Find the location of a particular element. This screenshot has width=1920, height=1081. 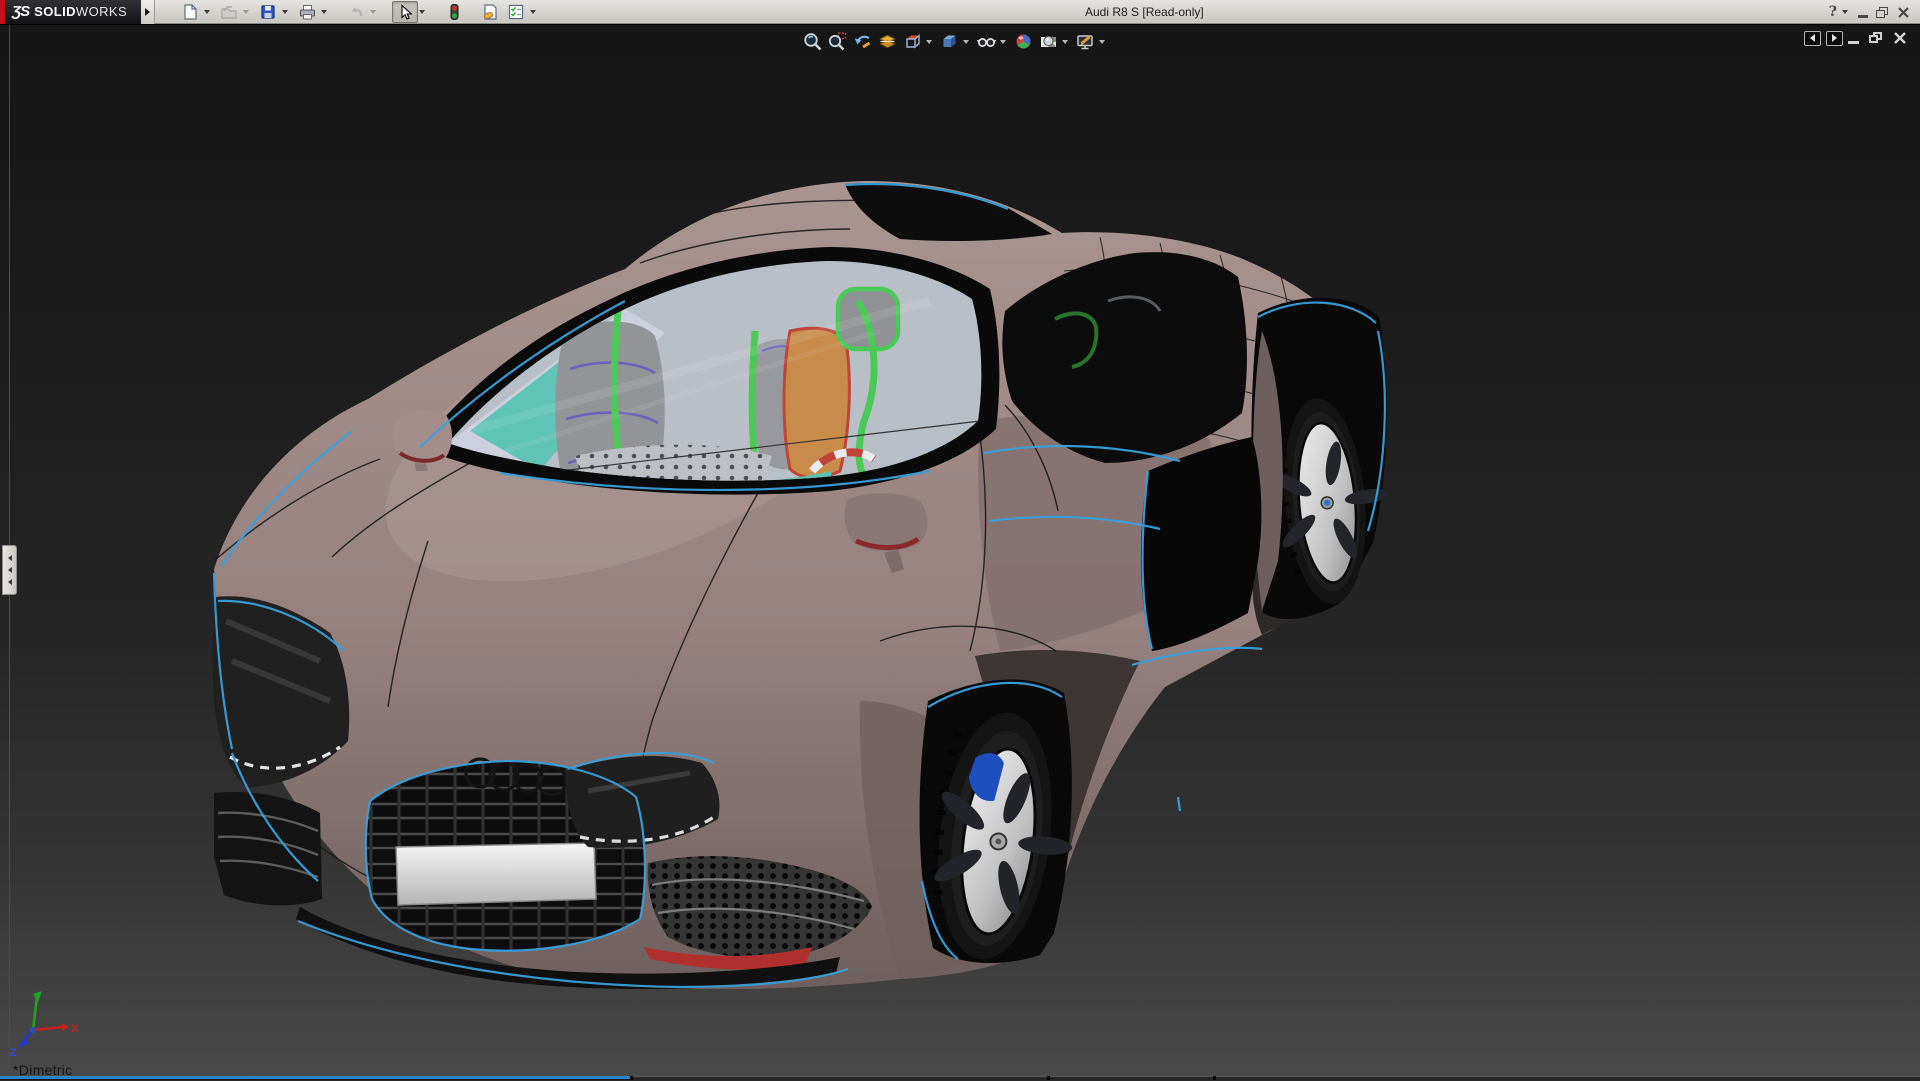

previous-view-icon is located at coordinates (862, 42).